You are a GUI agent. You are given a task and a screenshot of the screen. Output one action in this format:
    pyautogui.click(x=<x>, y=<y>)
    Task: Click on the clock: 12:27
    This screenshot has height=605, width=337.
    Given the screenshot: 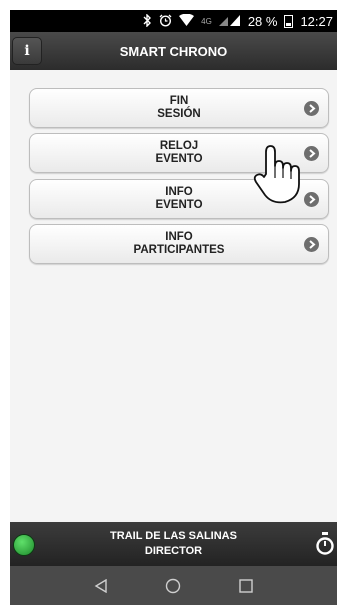 What is the action you would take?
    pyautogui.click(x=316, y=21)
    